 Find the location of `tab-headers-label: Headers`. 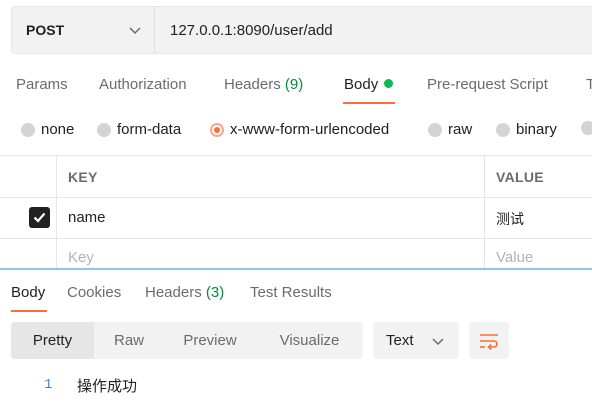

tab-headers-label: Headers is located at coordinates (252, 84).